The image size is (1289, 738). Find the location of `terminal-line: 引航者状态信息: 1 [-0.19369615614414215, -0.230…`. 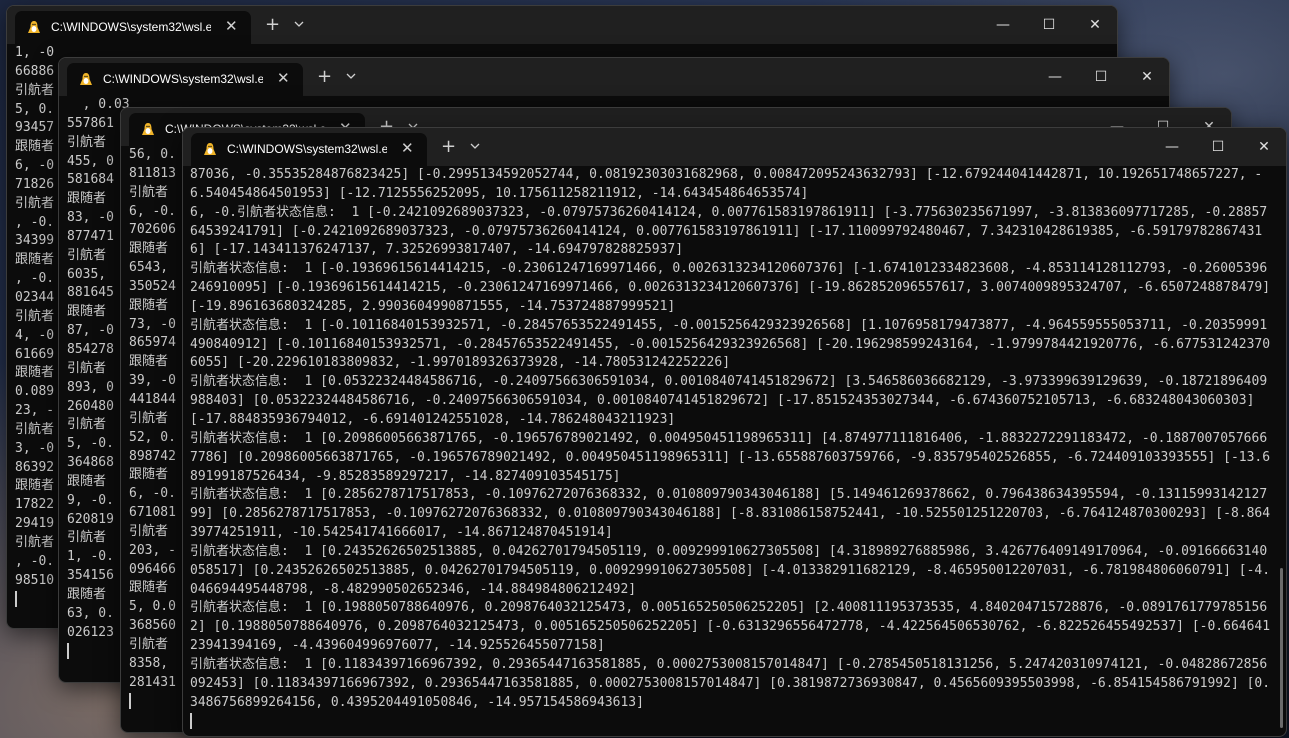

terminal-line: 引航者状态信息: 1 [-0.19369615614414215, -0.230… is located at coordinates (734, 287).